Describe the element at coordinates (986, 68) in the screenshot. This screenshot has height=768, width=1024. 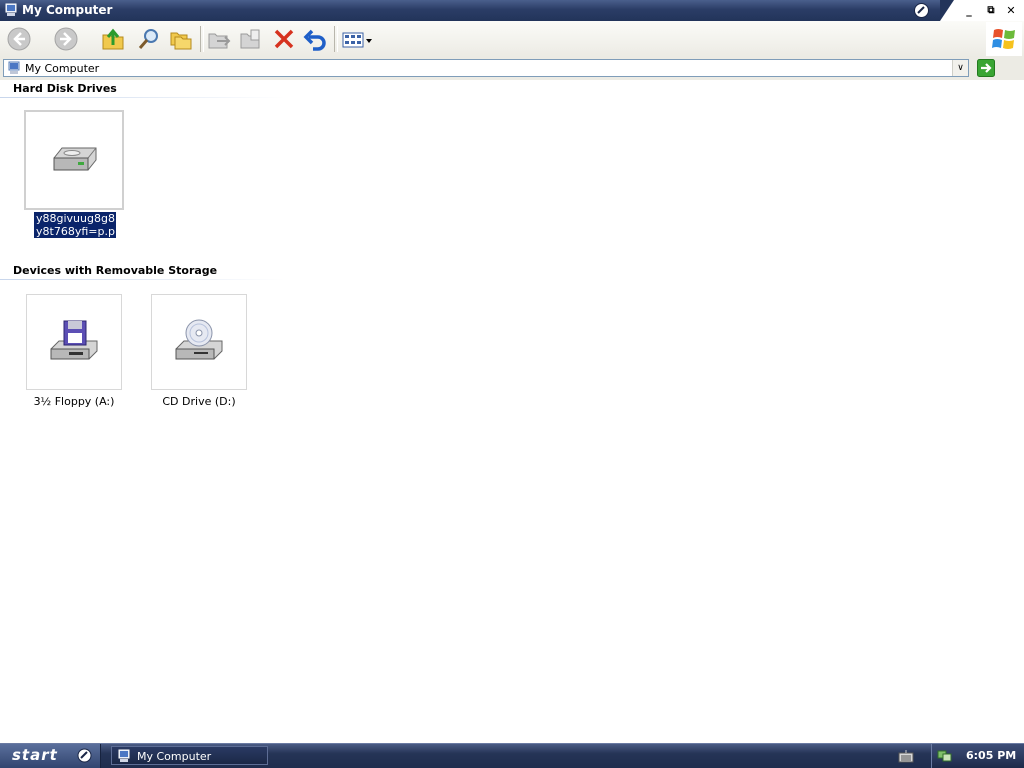
I see `go-arrow-icon` at that location.